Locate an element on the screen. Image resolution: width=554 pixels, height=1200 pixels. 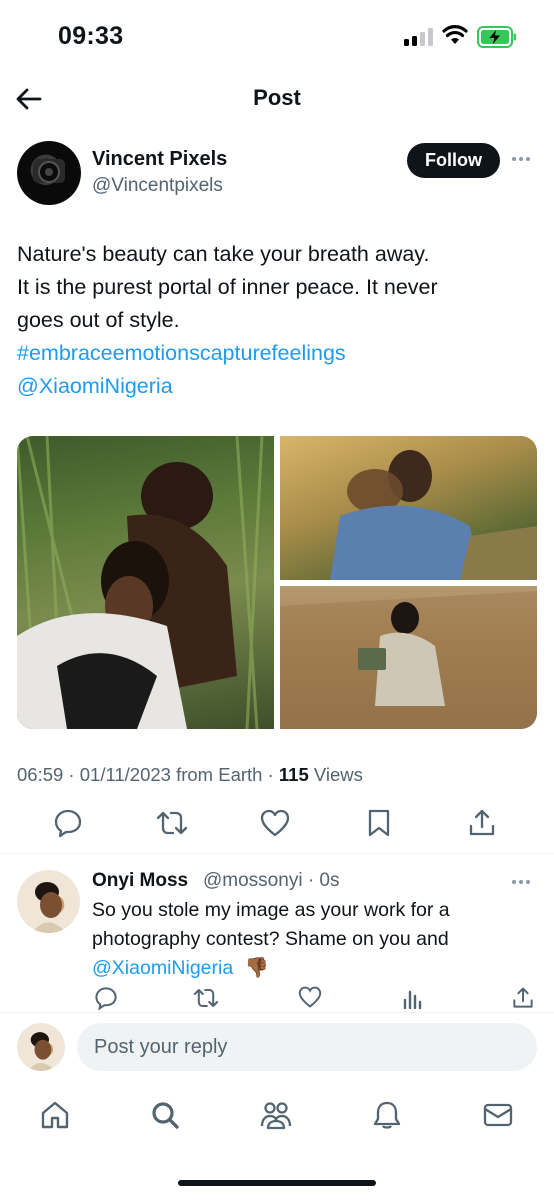
home-indicator is located at coordinates (277, 1183).